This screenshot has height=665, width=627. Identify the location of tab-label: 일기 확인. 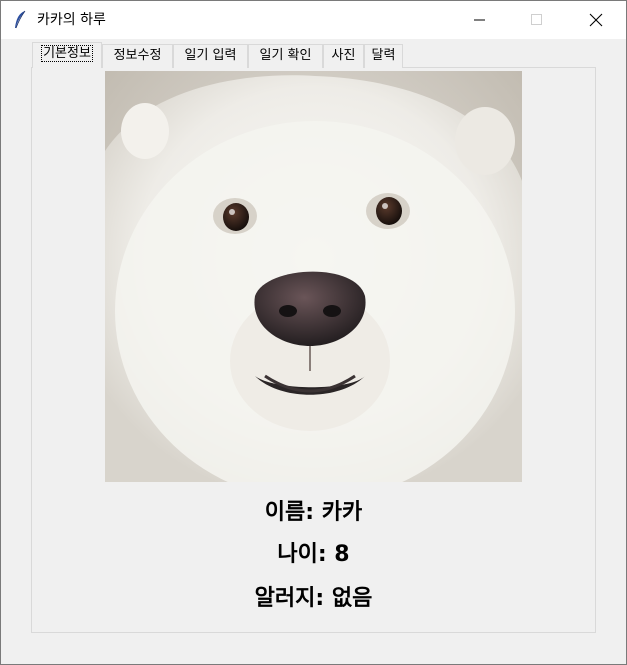
(285, 55).